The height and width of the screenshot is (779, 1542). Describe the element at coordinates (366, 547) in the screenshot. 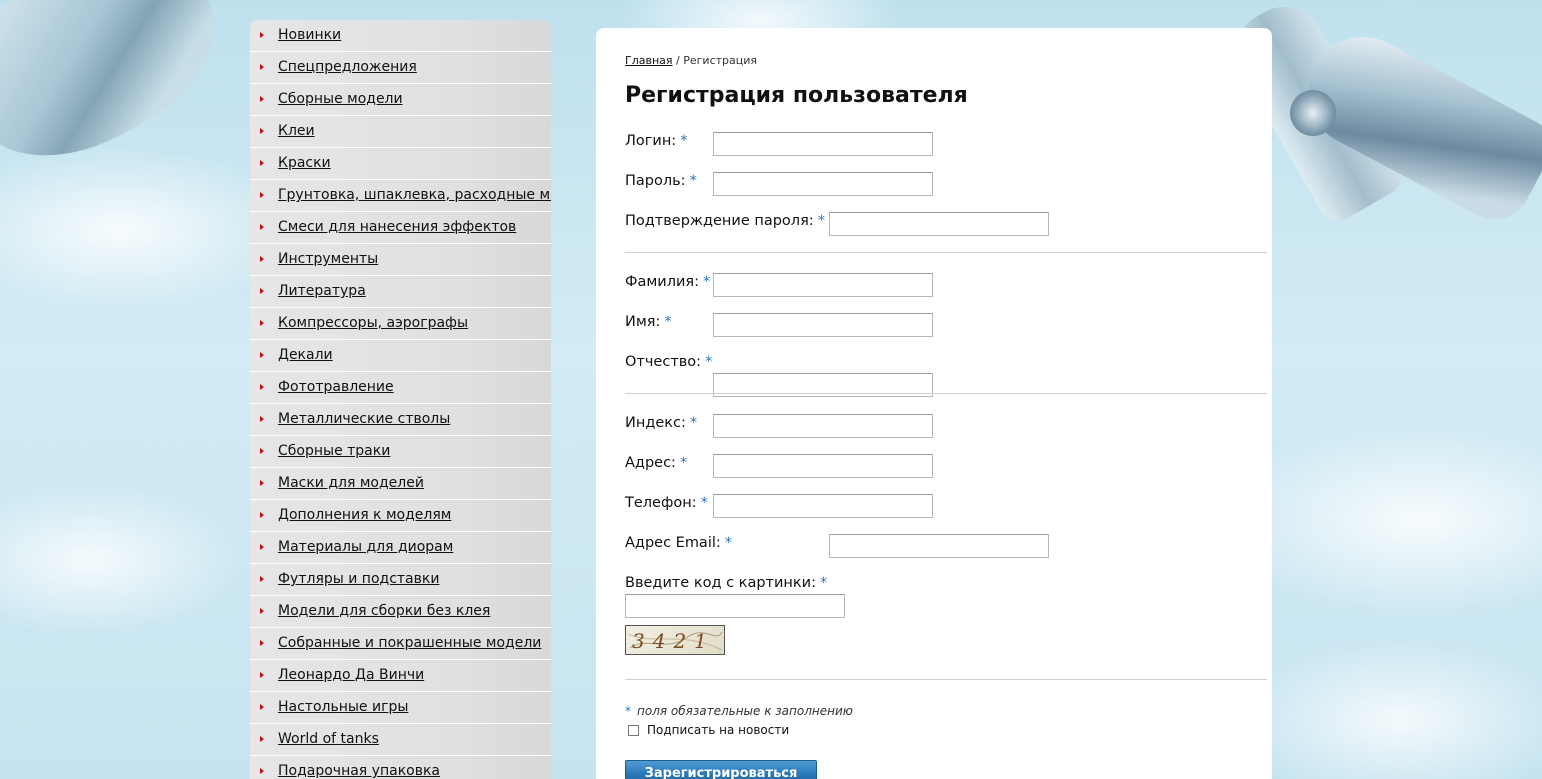

I see `sidebar-item-label: Материалы для диорам` at that location.